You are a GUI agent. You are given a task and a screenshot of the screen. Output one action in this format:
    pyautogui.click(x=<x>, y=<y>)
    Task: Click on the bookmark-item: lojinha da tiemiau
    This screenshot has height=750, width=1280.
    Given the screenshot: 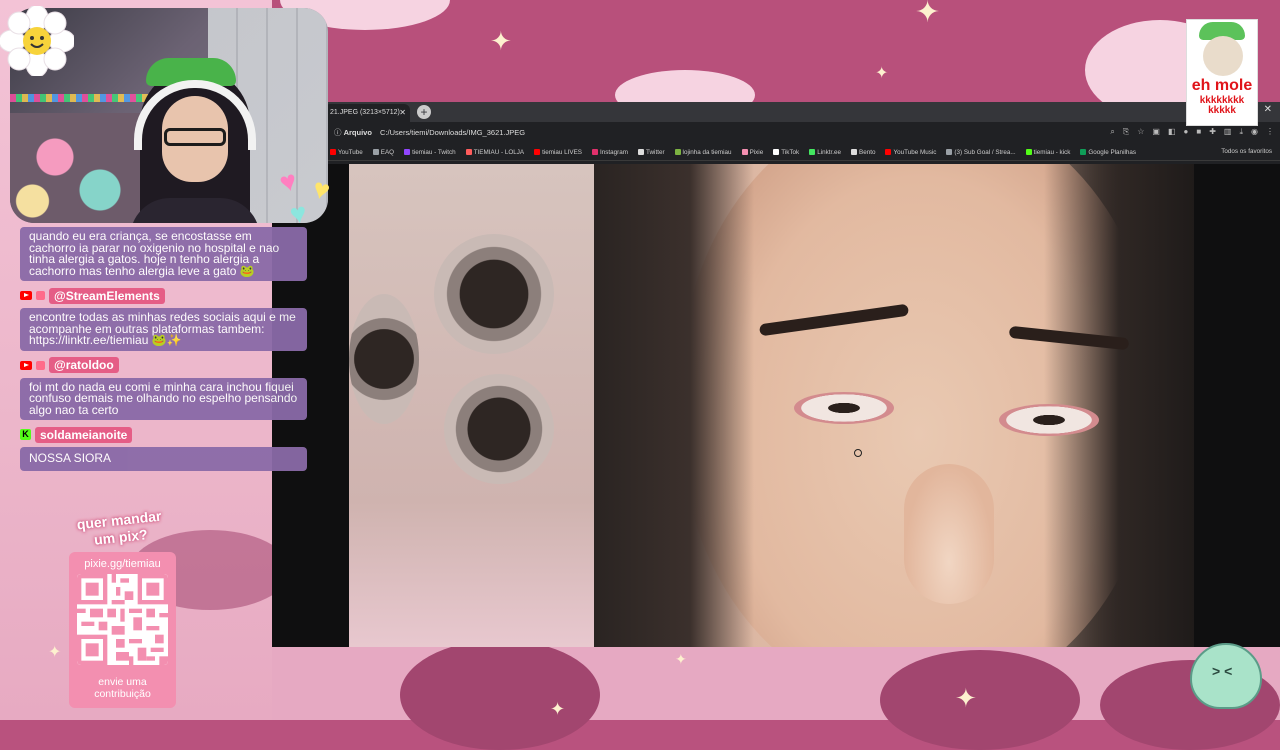 What is the action you would take?
    pyautogui.click(x=703, y=152)
    